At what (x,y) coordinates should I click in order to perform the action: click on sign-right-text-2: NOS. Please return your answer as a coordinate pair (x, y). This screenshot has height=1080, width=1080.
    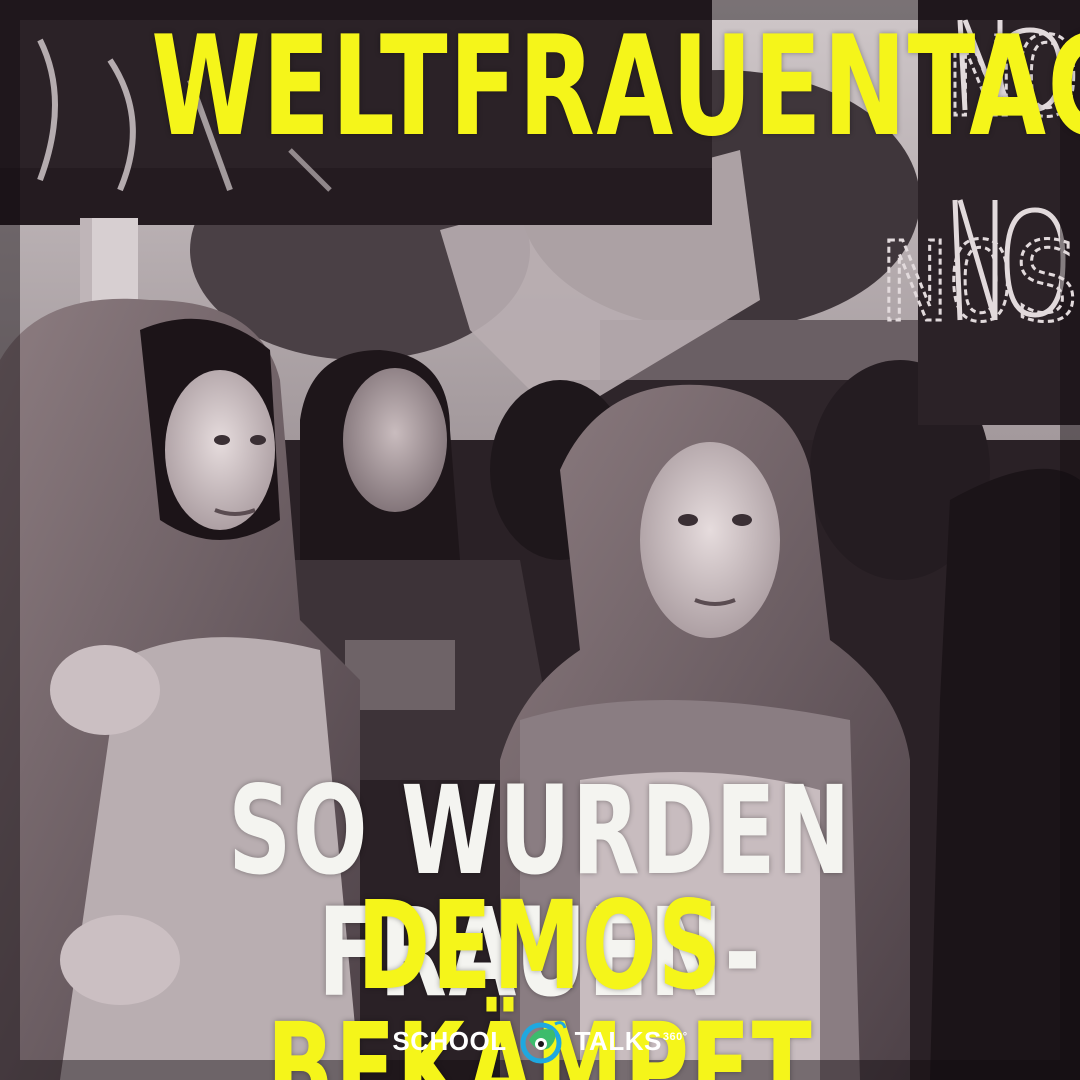
    Looking at the image, I should click on (980, 282).